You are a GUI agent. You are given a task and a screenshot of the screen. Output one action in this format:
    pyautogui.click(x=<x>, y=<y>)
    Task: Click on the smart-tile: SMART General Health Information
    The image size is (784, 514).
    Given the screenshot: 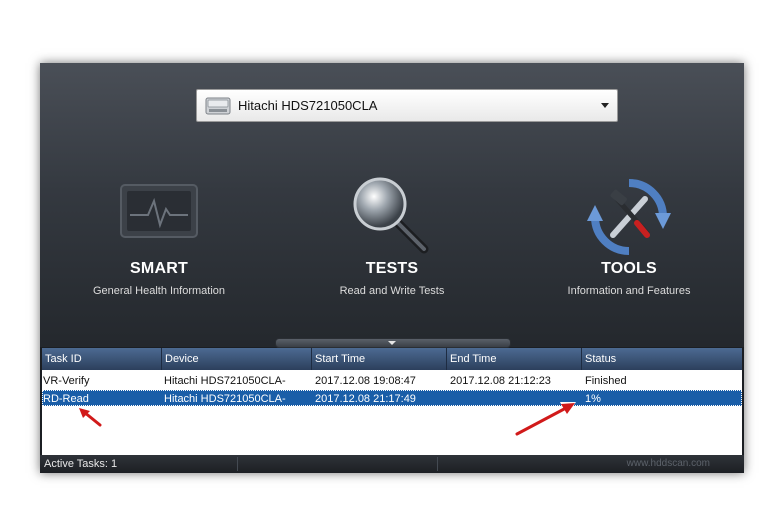 What is the action you would take?
    pyautogui.click(x=159, y=242)
    